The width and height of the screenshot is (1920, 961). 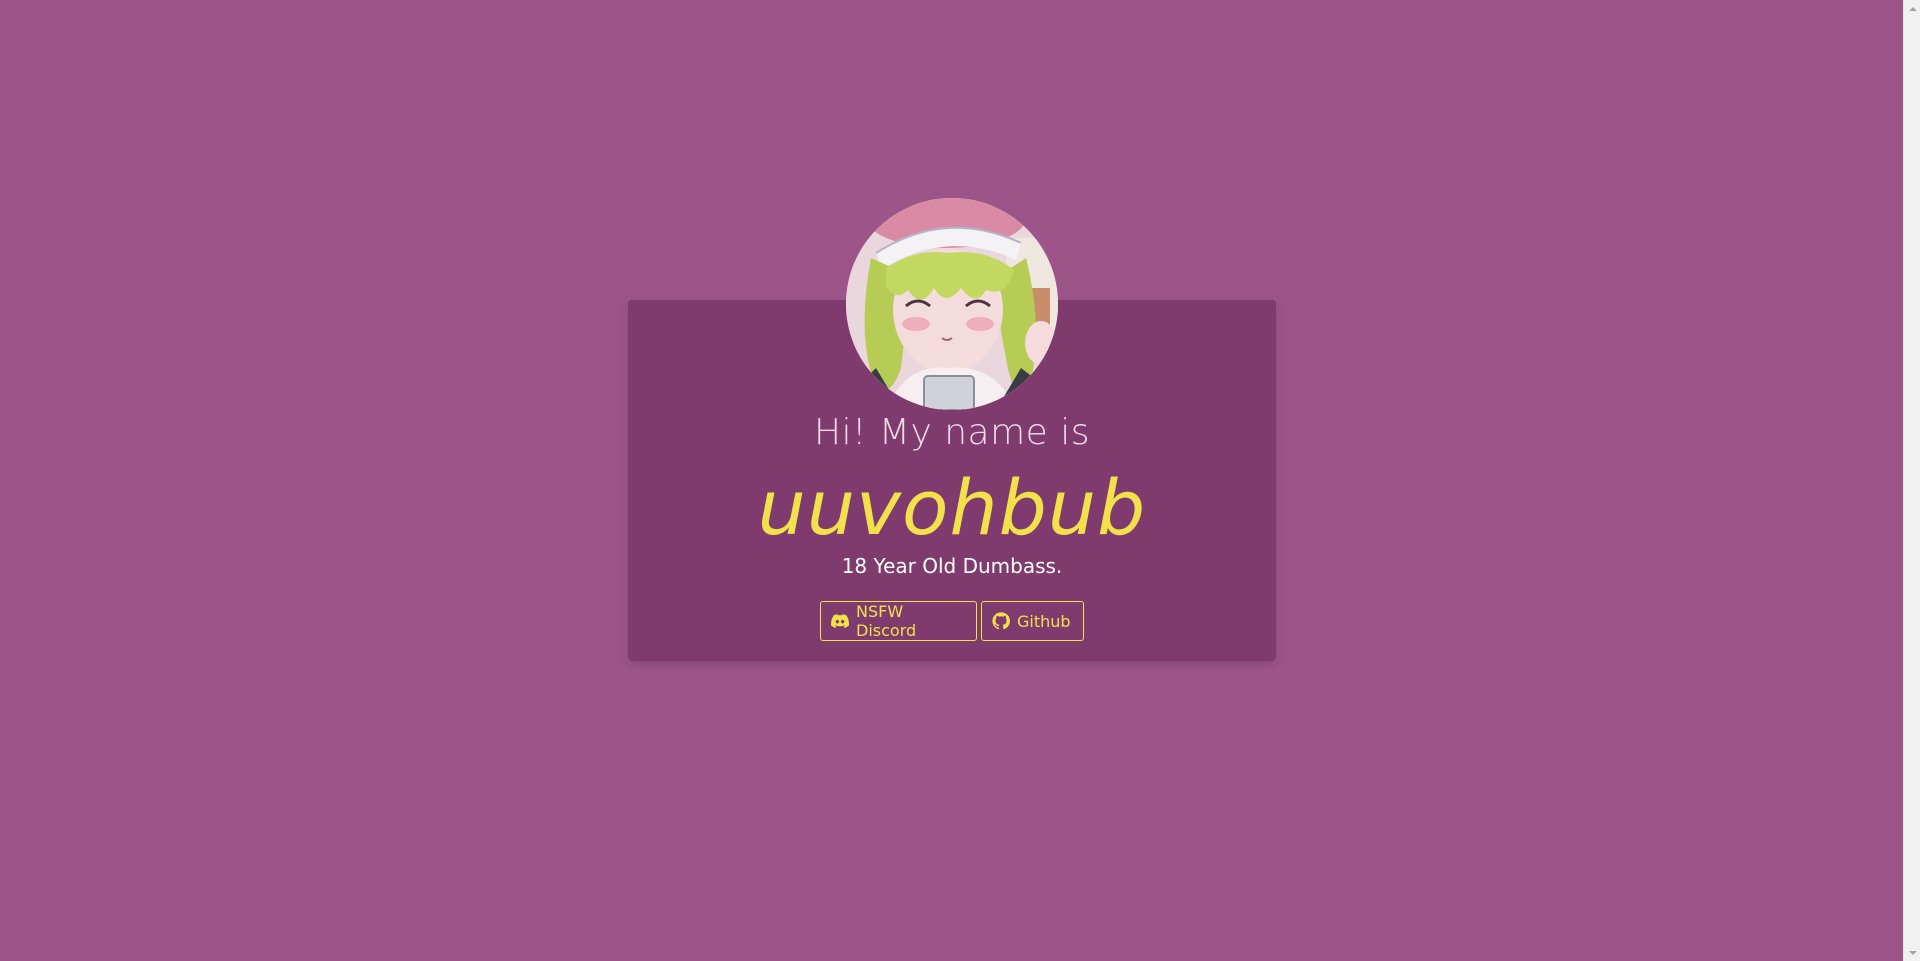 What do you see at coordinates (1001, 621) in the screenshot?
I see `github-icon` at bounding box center [1001, 621].